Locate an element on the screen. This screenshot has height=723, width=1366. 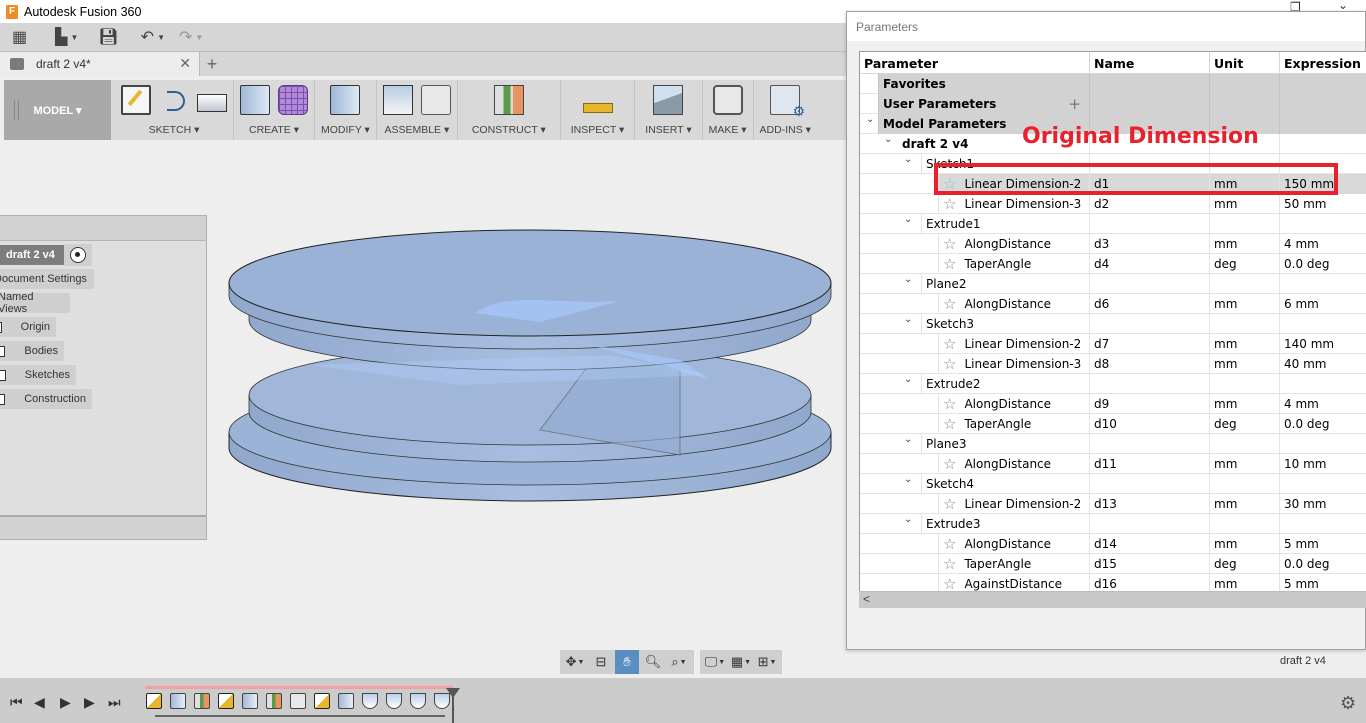
timeline-marker is located at coordinates (453, 705).